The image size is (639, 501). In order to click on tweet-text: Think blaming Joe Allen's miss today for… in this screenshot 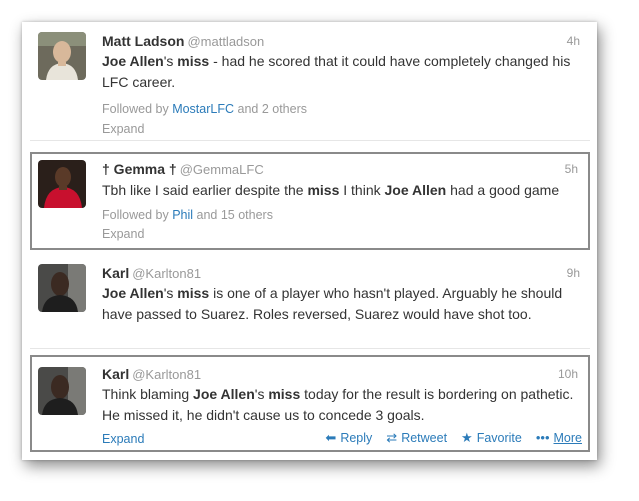, I will do `click(340, 405)`.